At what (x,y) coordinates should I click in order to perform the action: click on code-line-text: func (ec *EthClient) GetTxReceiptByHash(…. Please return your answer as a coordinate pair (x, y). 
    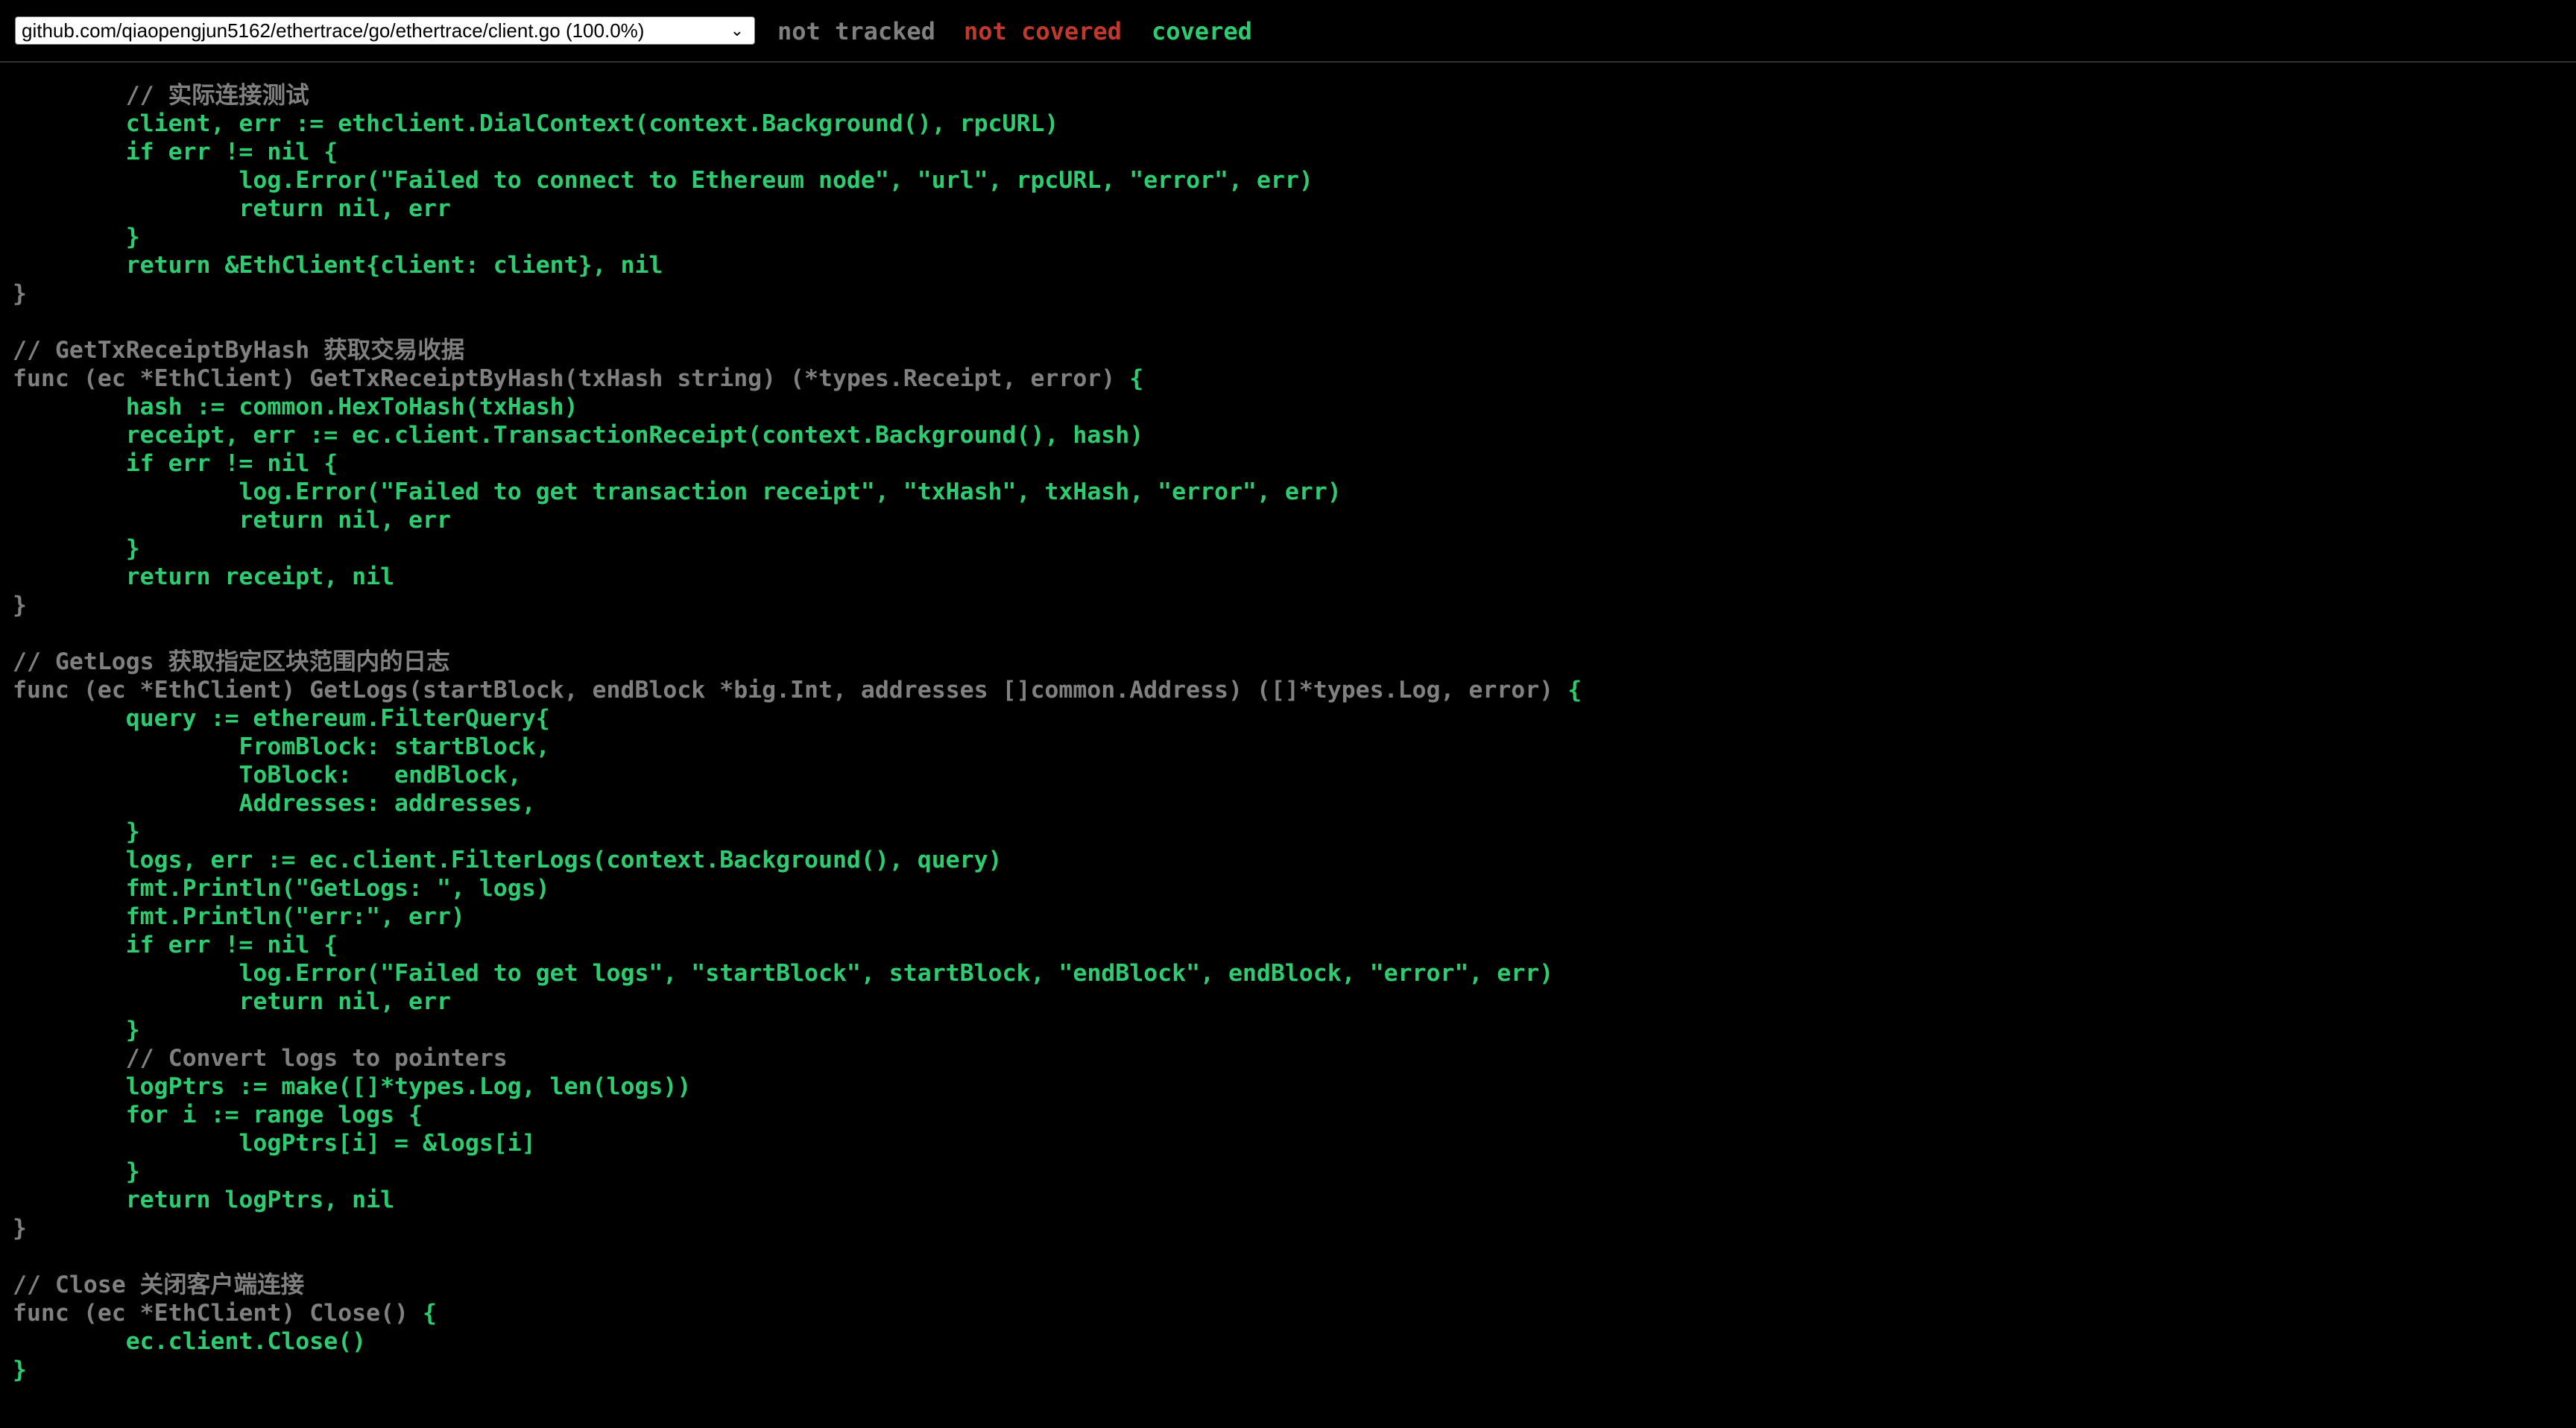
    Looking at the image, I should click on (571, 378).